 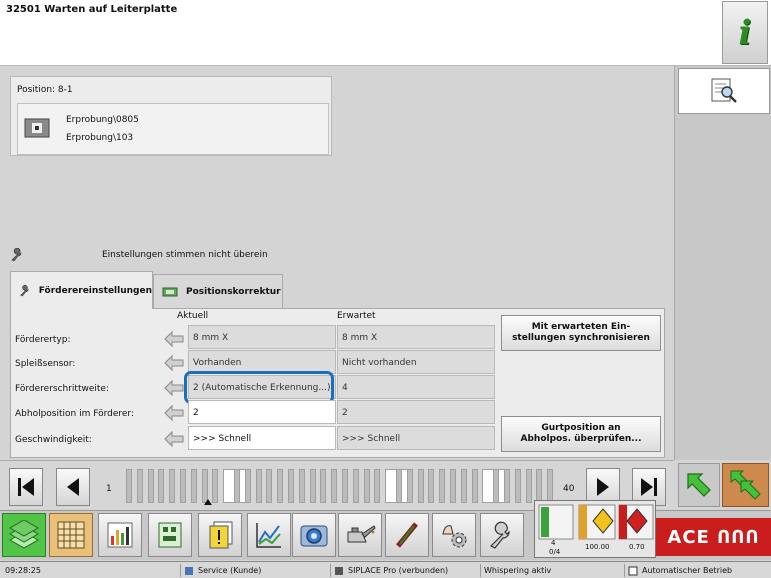 What do you see at coordinates (189, 570) in the screenshot?
I see `user-icon` at bounding box center [189, 570].